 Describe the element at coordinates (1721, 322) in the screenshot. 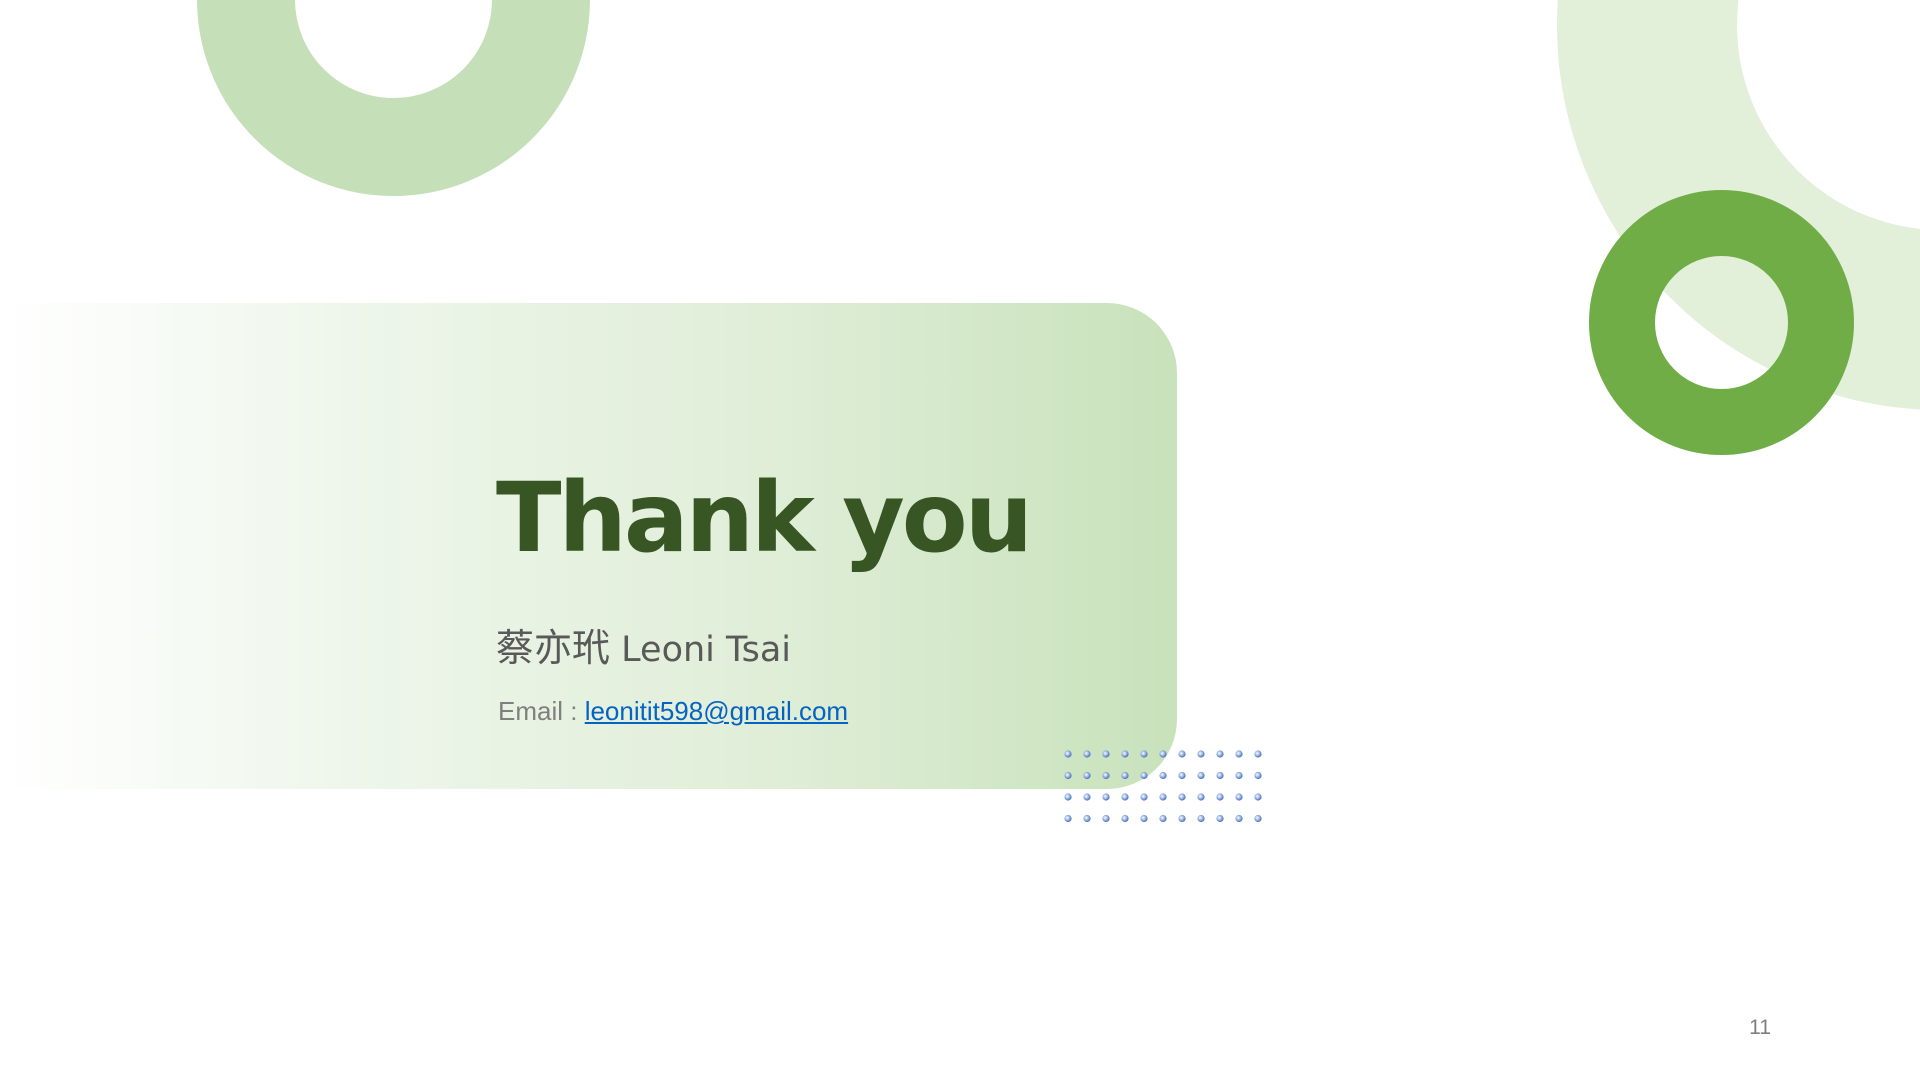

I see `decorative-ring-top-right-green` at that location.